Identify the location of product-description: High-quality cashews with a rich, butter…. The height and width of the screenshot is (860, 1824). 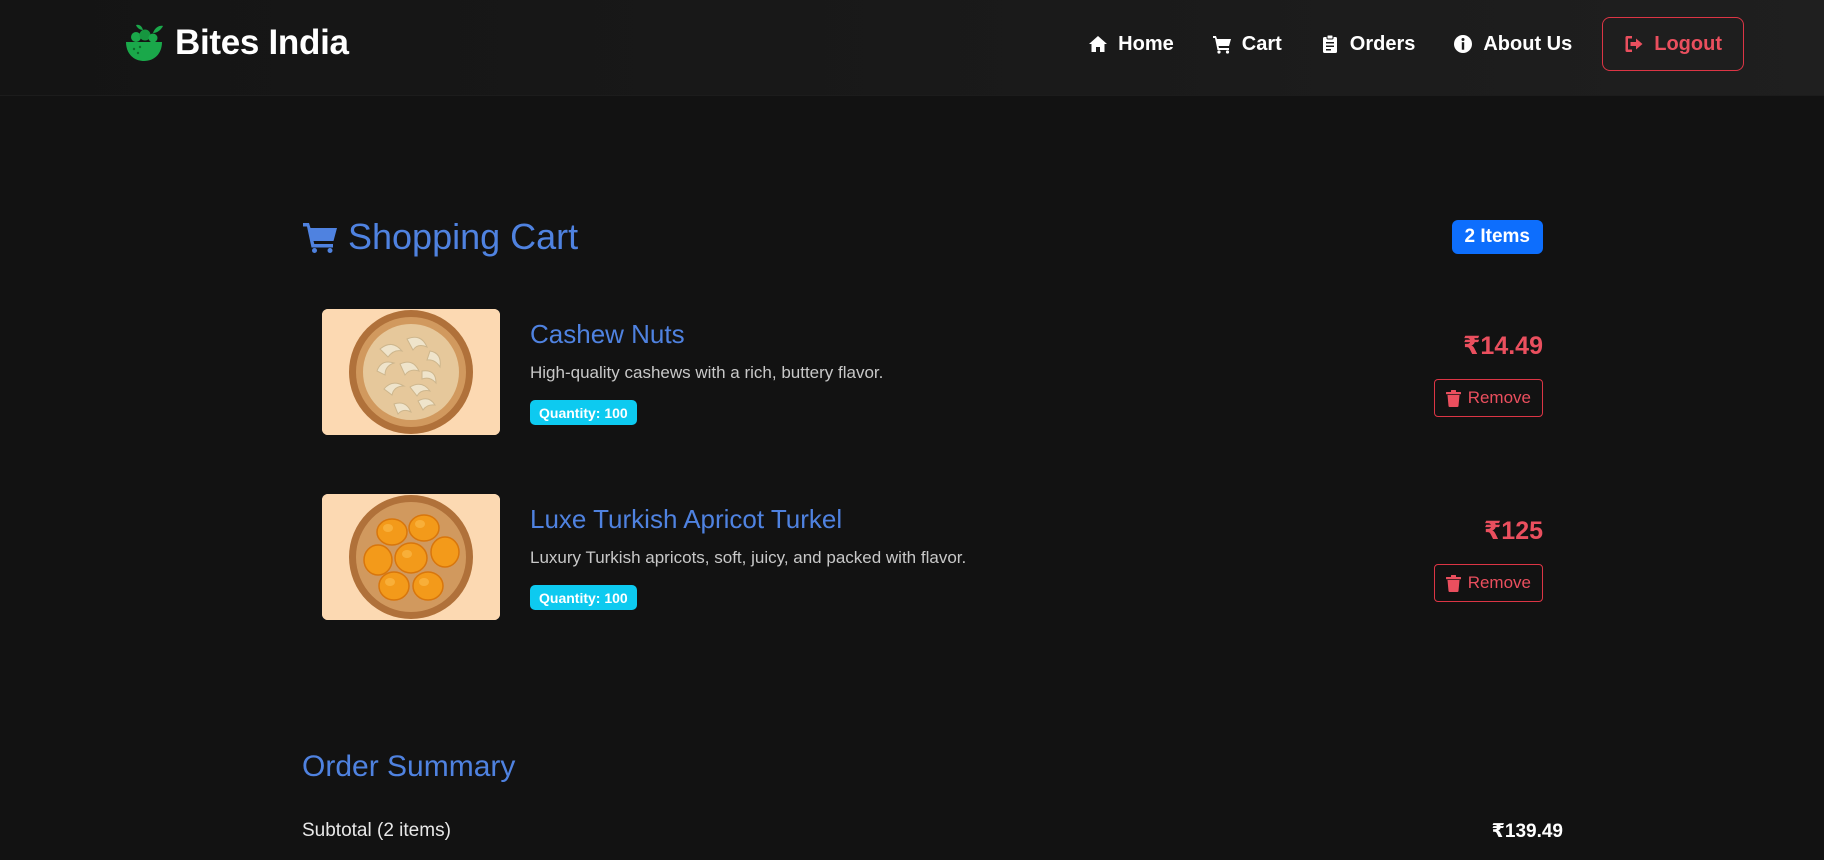
(707, 372).